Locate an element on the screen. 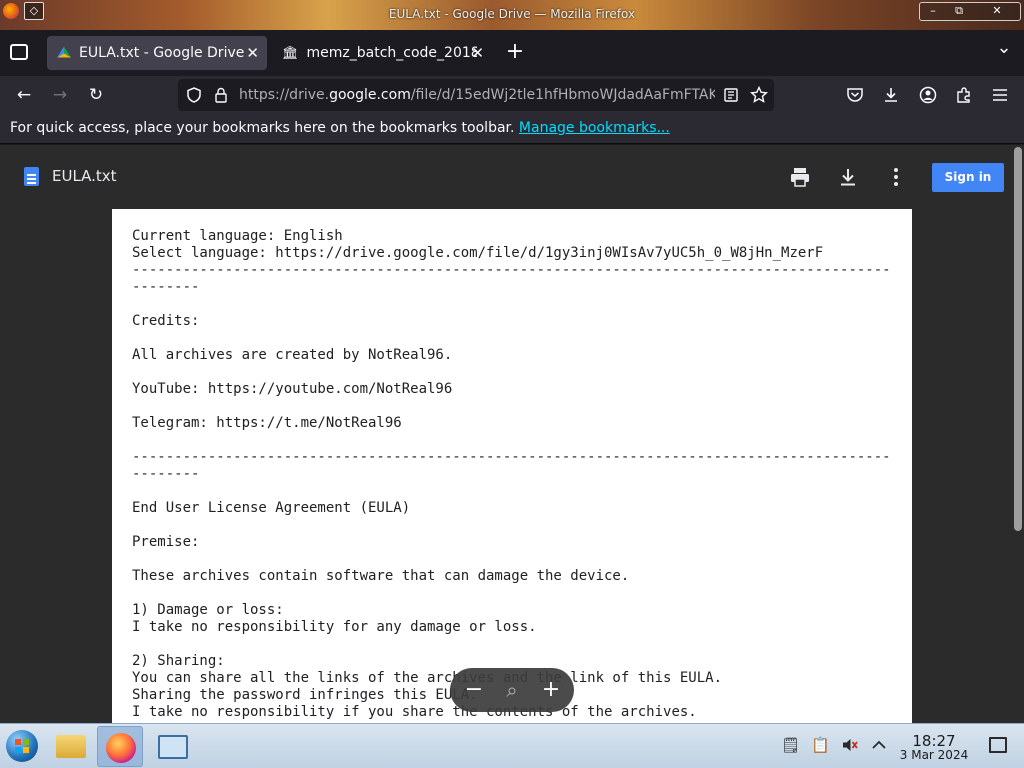 This screenshot has height=768, width=1024. tab-label: memz_batch_code_2018 is located at coordinates (391, 53).